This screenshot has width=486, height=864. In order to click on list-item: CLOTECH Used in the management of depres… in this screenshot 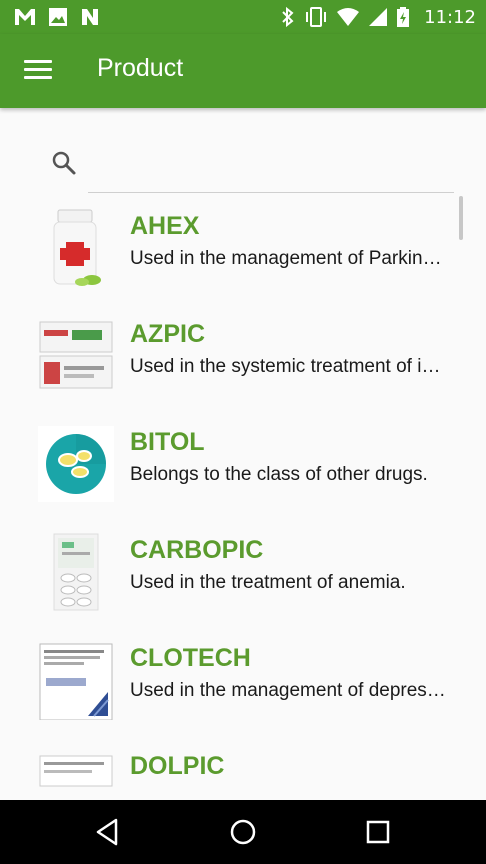, I will do `click(243, 682)`.